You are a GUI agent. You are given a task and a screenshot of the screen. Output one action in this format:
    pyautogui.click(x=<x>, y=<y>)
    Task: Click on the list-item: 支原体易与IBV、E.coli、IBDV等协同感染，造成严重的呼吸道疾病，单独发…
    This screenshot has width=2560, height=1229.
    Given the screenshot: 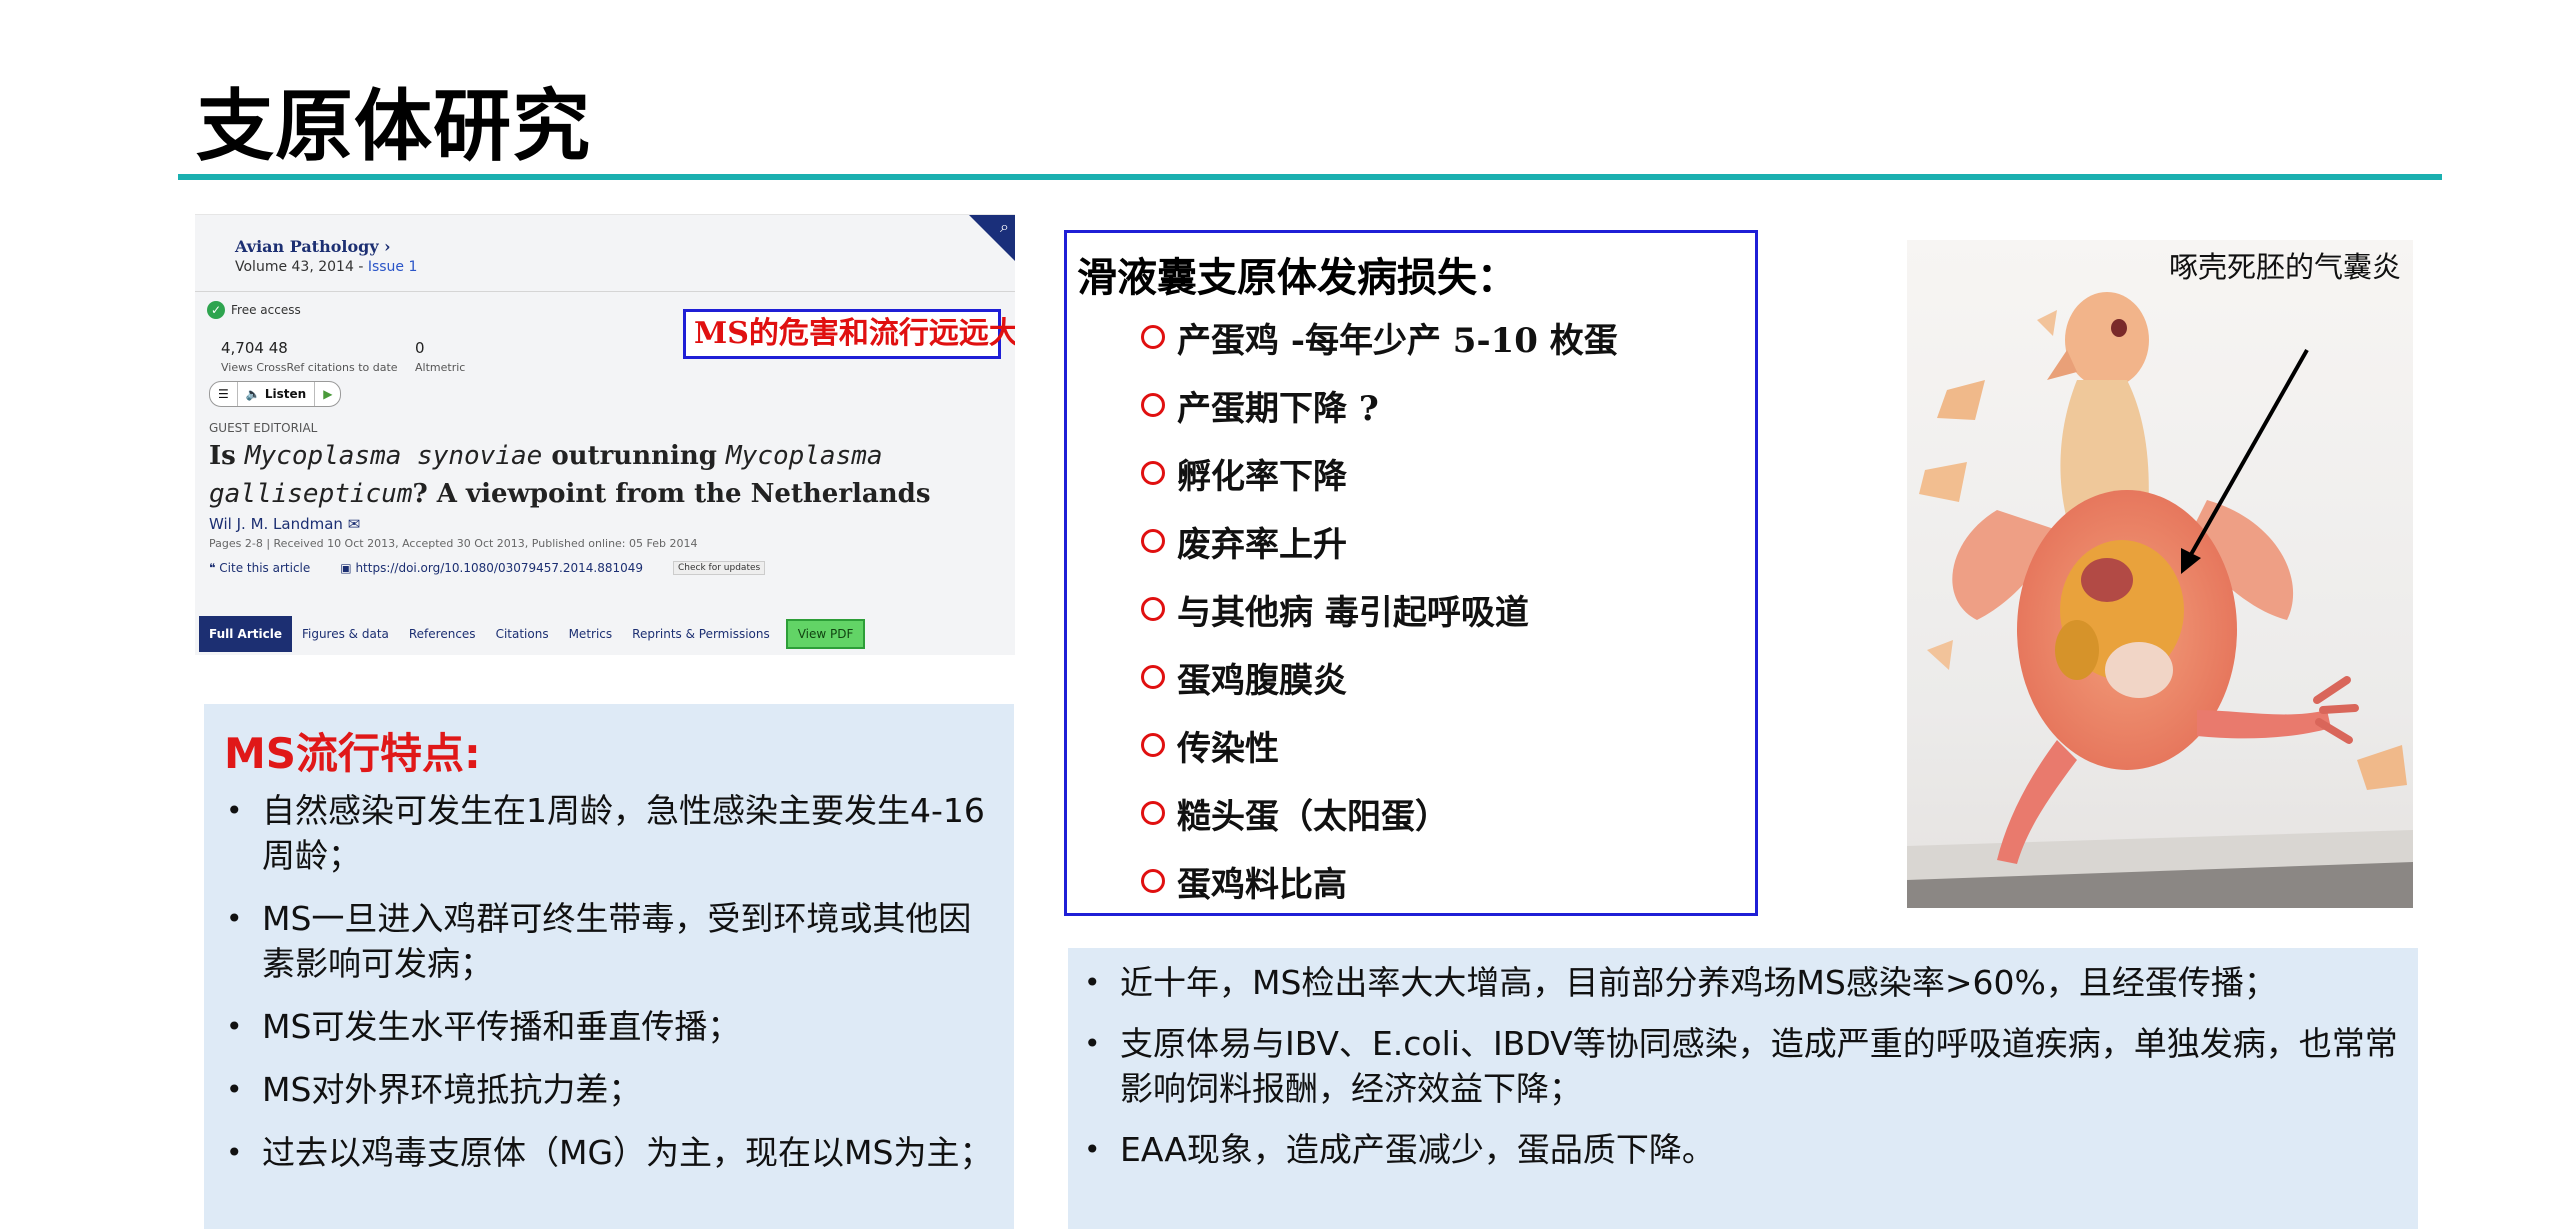 What is the action you would take?
    pyautogui.click(x=1742, y=1066)
    